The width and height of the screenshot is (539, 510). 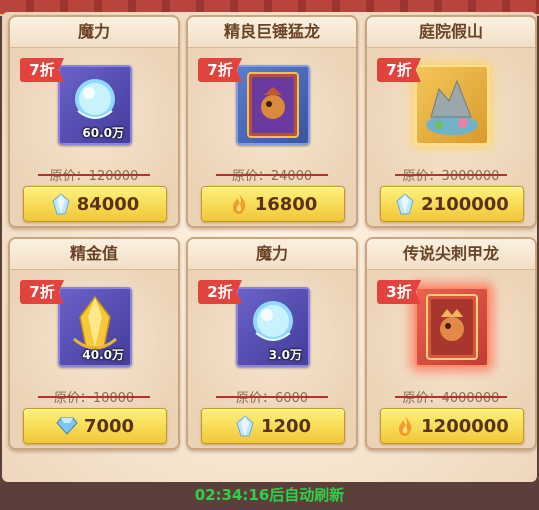 I want to click on shop-card-mana-2: 魔力 2折 3.0万 原价：6000 1200, so click(x=272, y=343).